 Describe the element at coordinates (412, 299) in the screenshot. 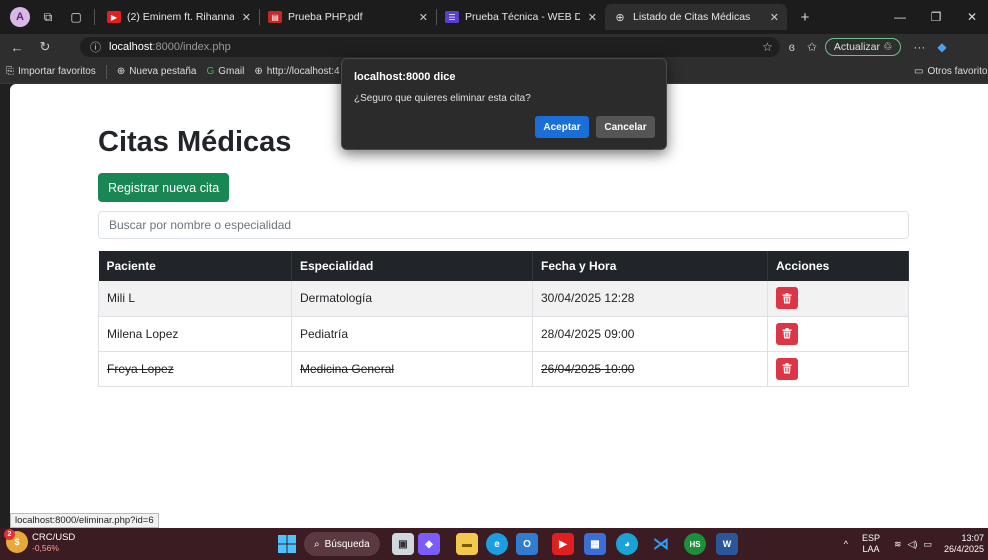

I see `specialty-cell: Dermatología` at that location.